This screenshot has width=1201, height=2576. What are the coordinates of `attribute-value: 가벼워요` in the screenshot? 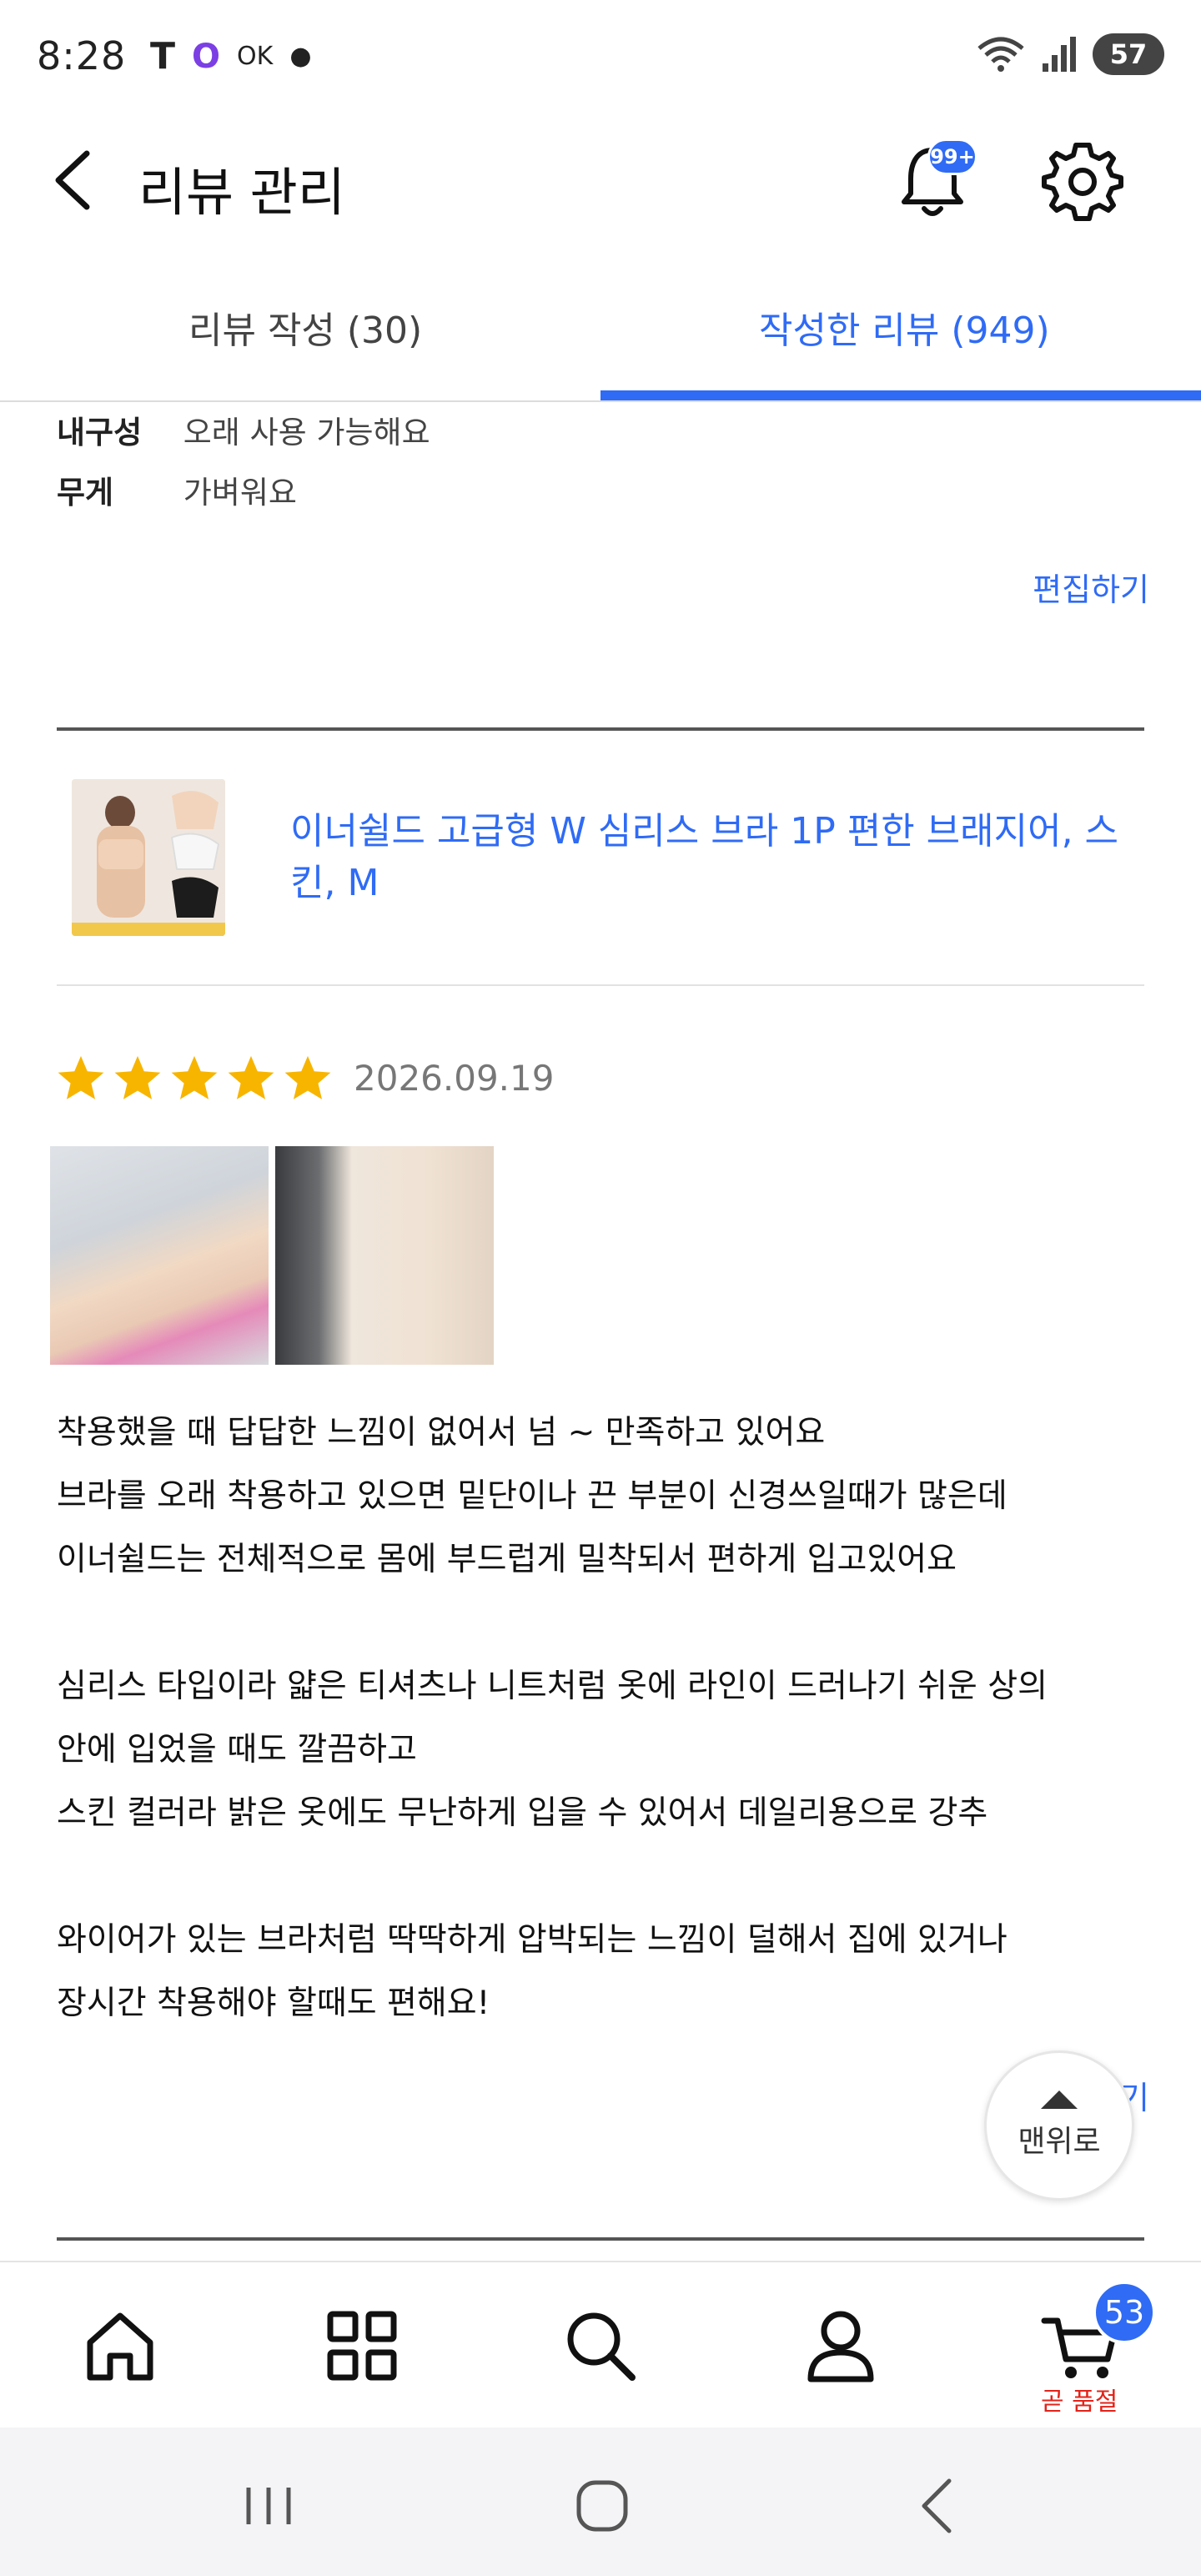 It's located at (240, 493).